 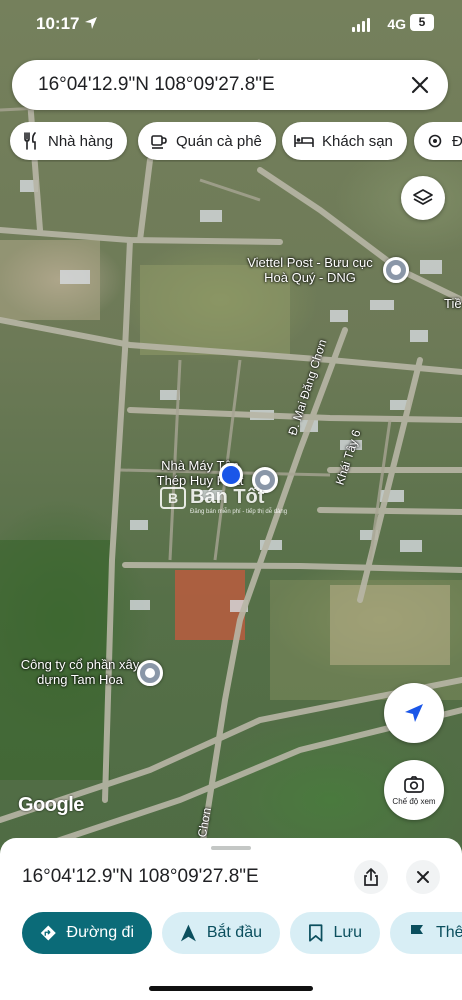 What do you see at coordinates (227, 497) in the screenshot?
I see `watermark-text: Bán Tốt` at bounding box center [227, 497].